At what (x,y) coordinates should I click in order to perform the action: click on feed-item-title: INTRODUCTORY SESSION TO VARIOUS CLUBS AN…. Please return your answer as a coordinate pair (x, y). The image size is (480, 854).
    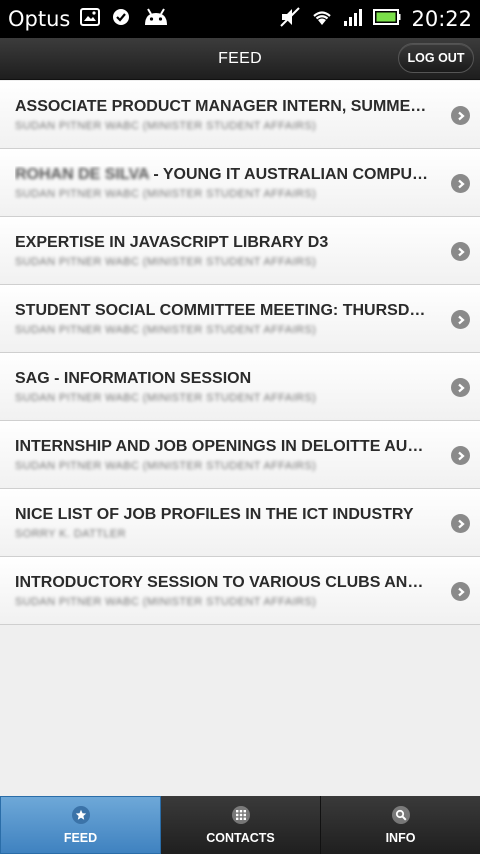
    Looking at the image, I should click on (223, 582).